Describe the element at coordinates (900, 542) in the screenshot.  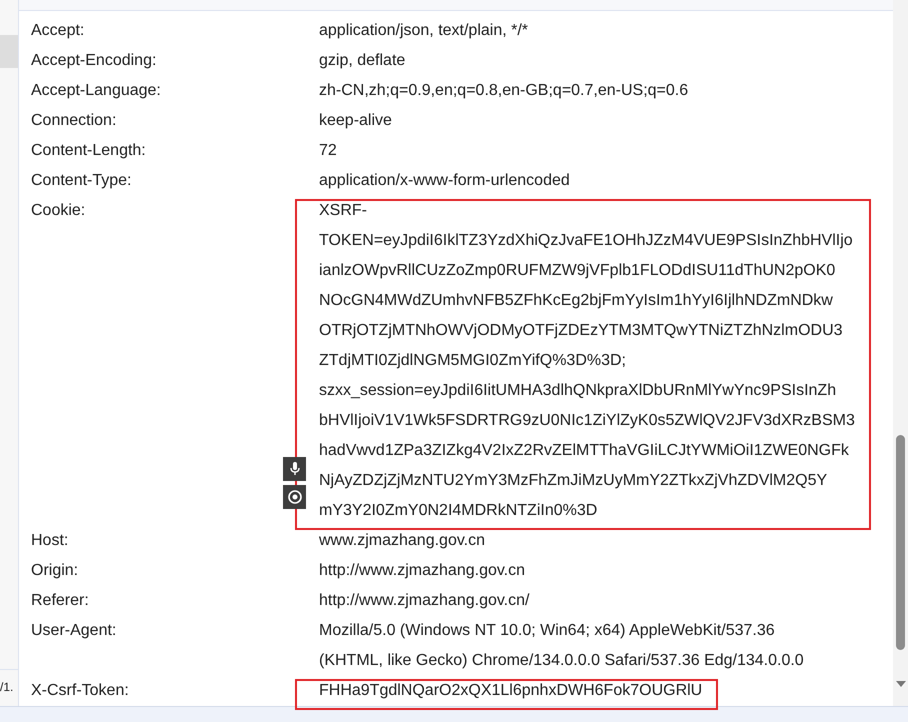
I see `scrollbar-thumb` at that location.